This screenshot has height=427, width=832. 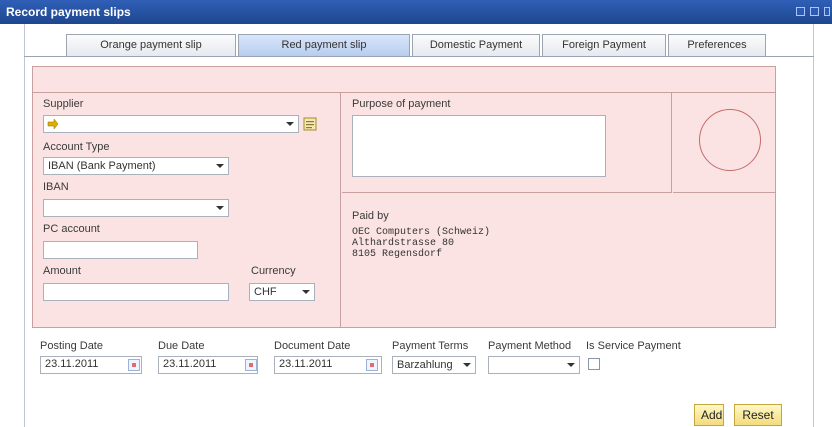 What do you see at coordinates (827, 11) in the screenshot?
I see `close-icon` at bounding box center [827, 11].